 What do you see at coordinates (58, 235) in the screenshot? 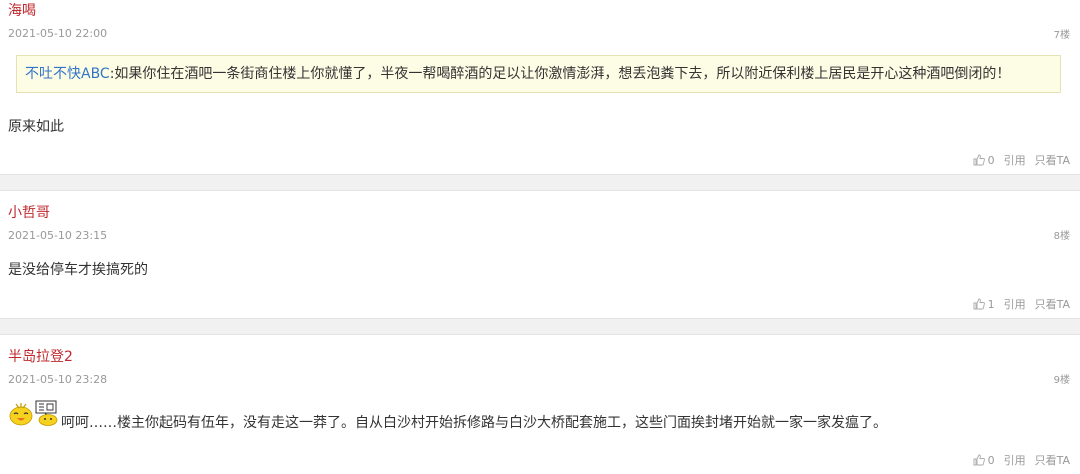
I see `post-time: 2021-05-10 23:15` at bounding box center [58, 235].